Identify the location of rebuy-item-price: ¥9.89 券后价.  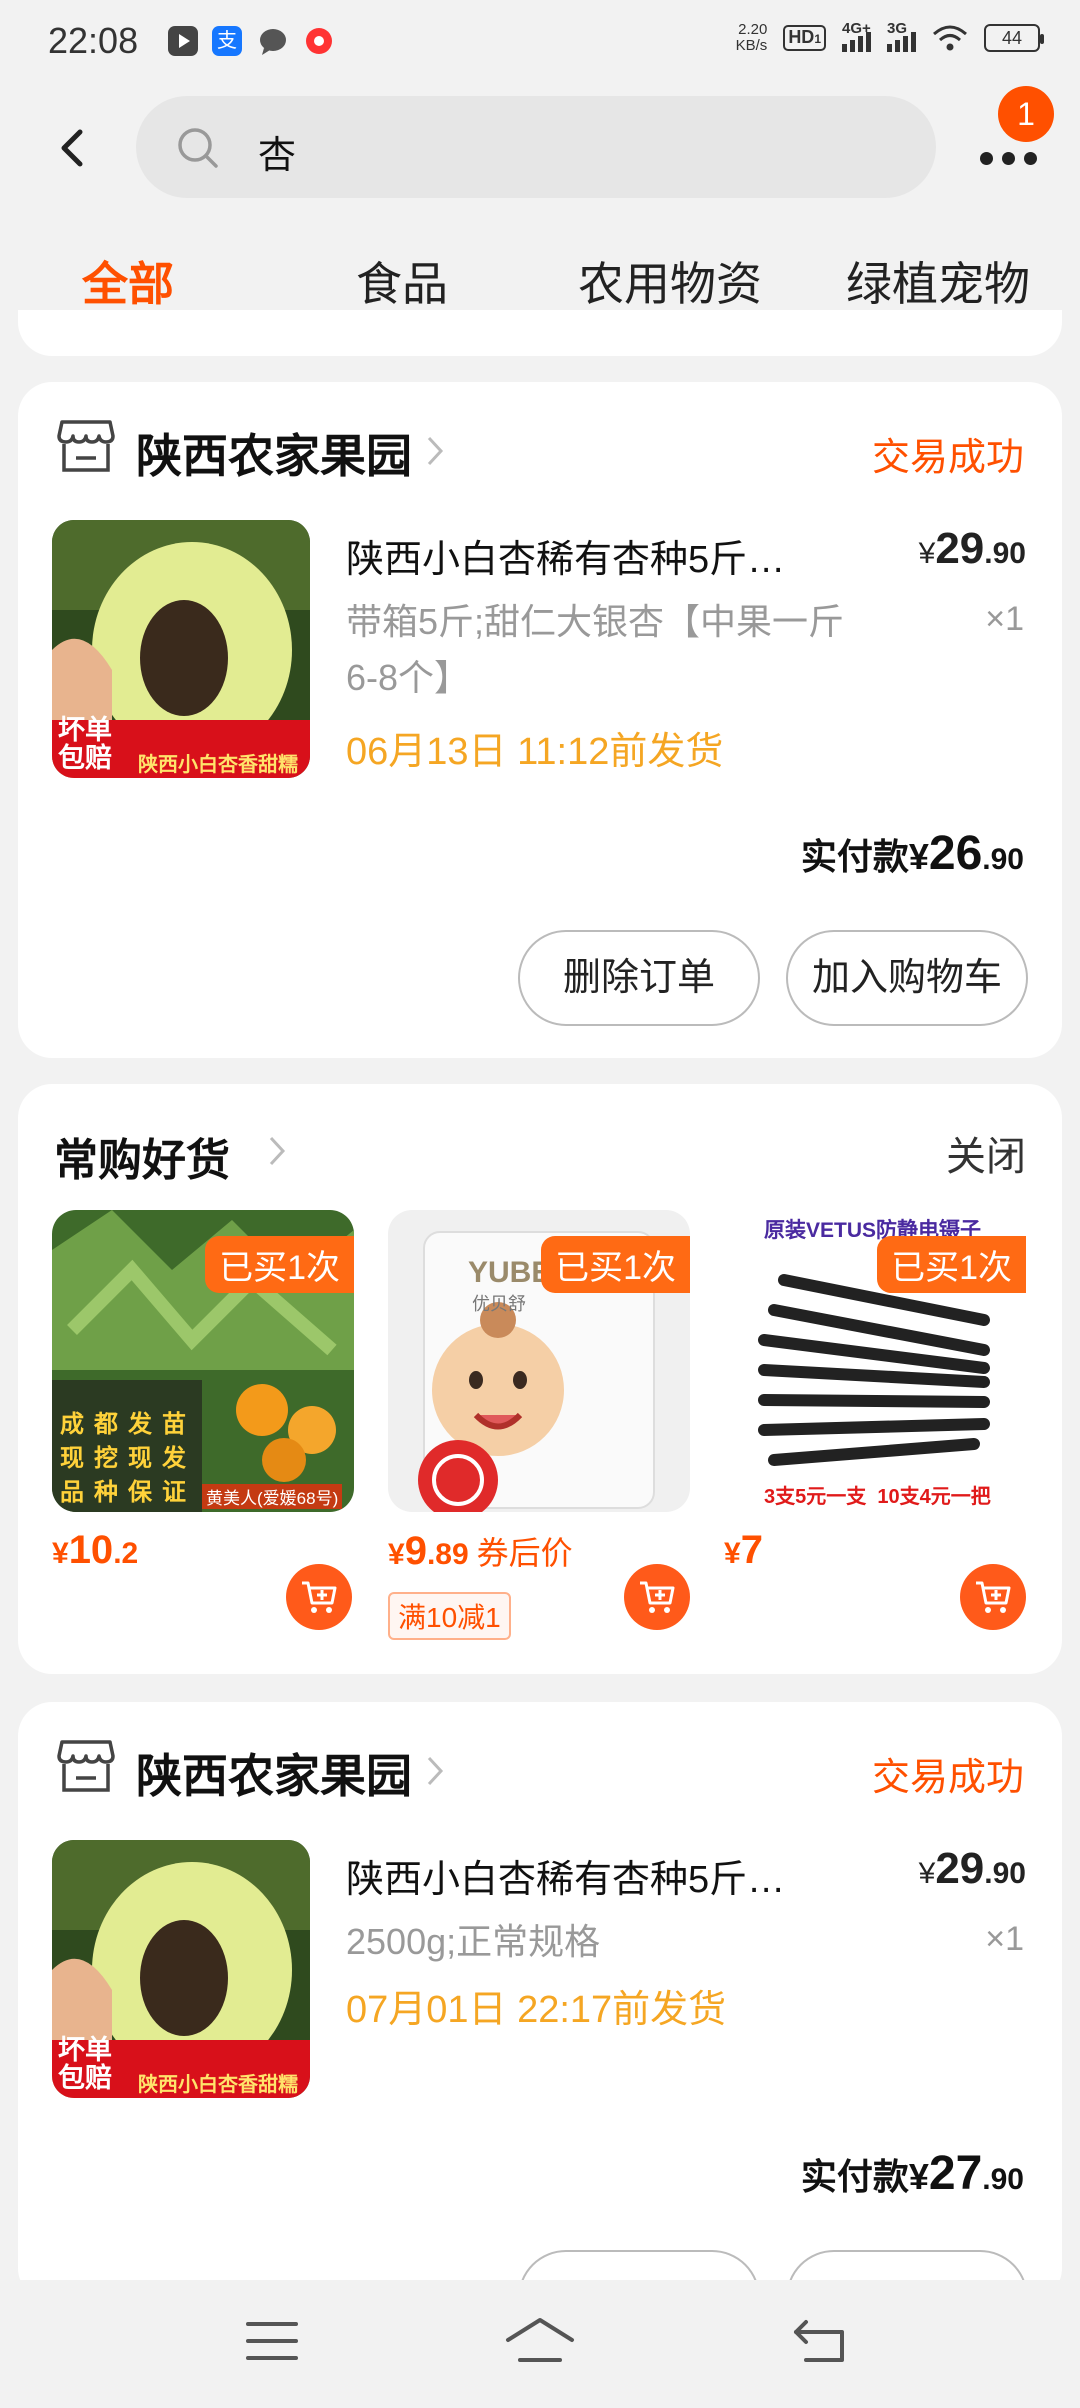
(480, 1551).